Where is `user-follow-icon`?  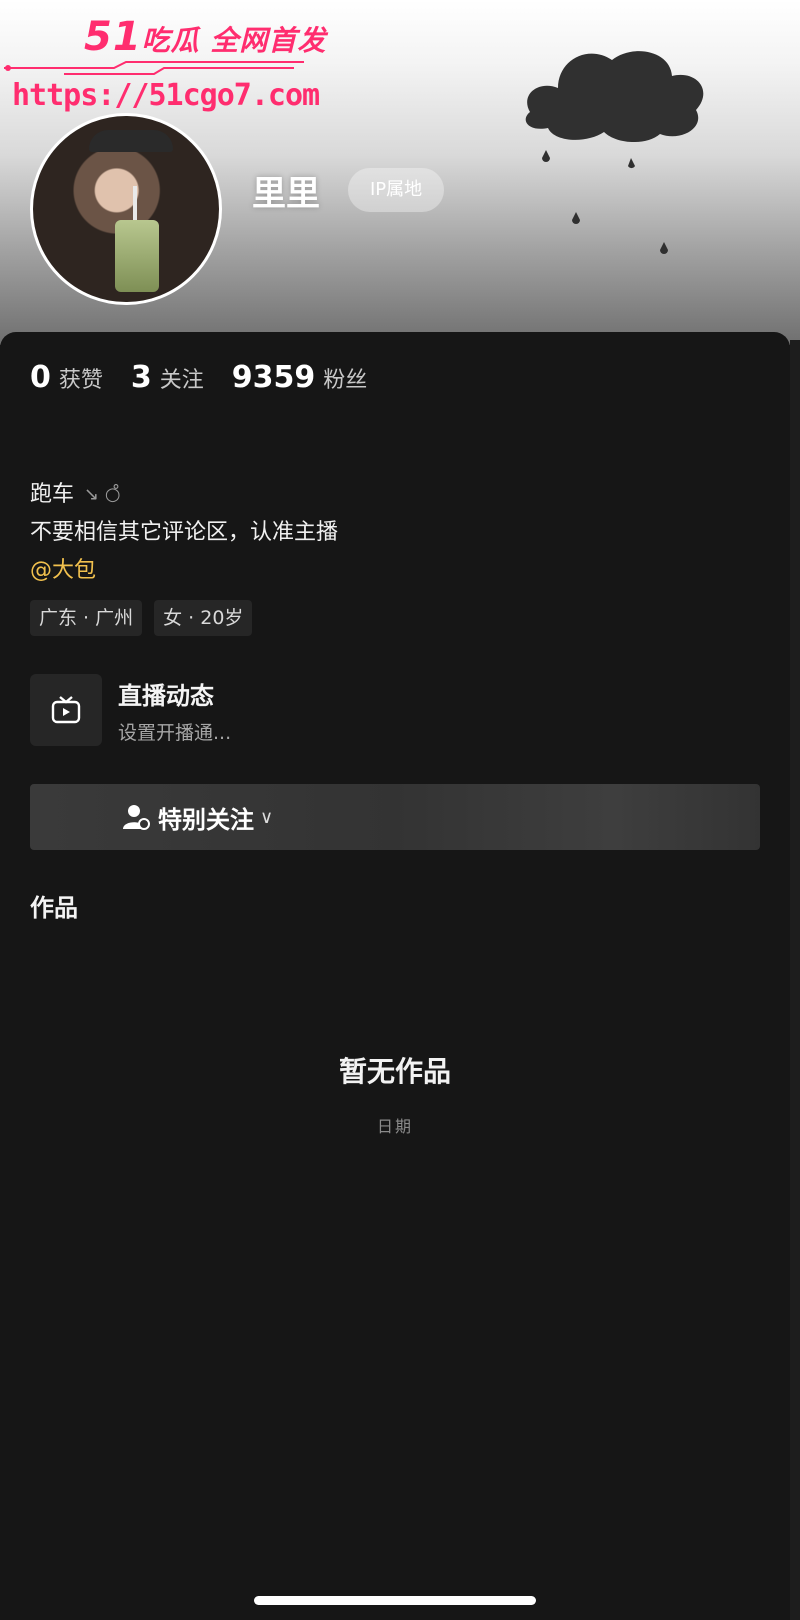
user-follow-icon is located at coordinates (136, 817).